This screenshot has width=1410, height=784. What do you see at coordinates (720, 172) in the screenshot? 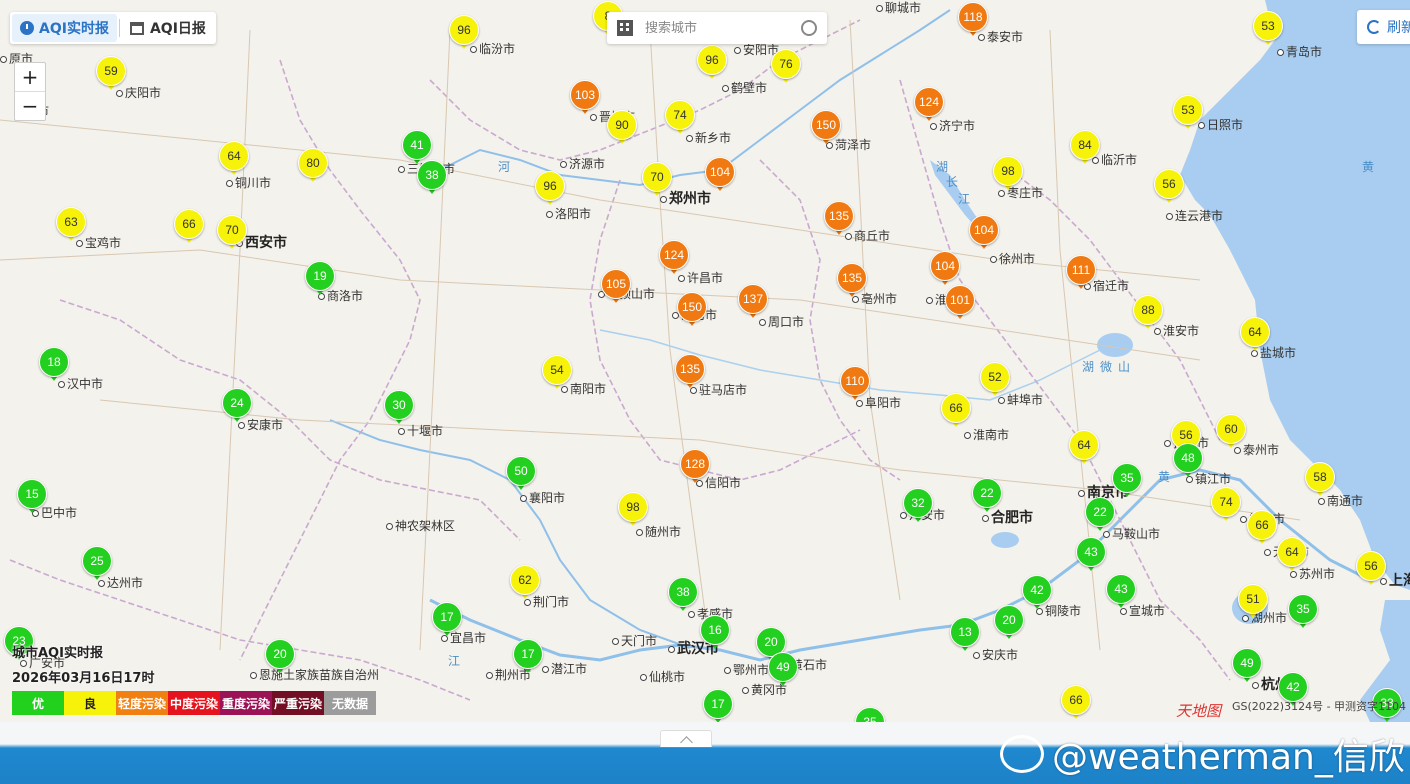
I see `aqi-value: 104` at bounding box center [720, 172].